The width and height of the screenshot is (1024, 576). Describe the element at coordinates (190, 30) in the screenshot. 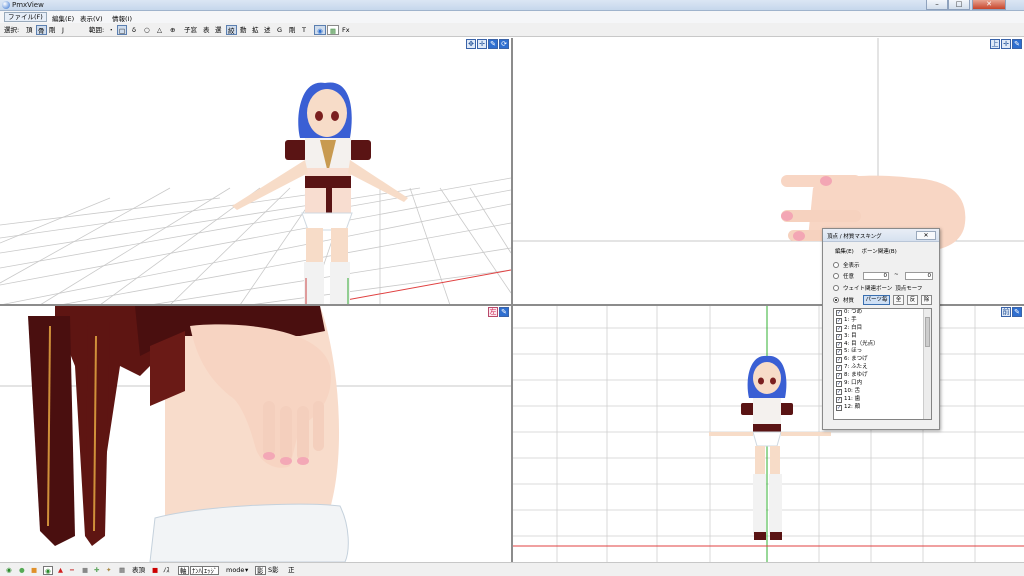

I see `child-window-button: 子窓` at that location.